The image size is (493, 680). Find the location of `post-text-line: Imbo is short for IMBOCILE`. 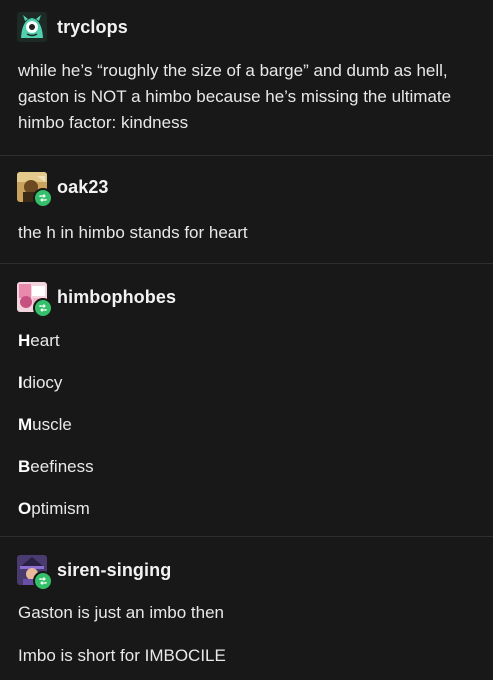

post-text-line: Imbo is short for IMBOCILE is located at coordinates (122, 655).